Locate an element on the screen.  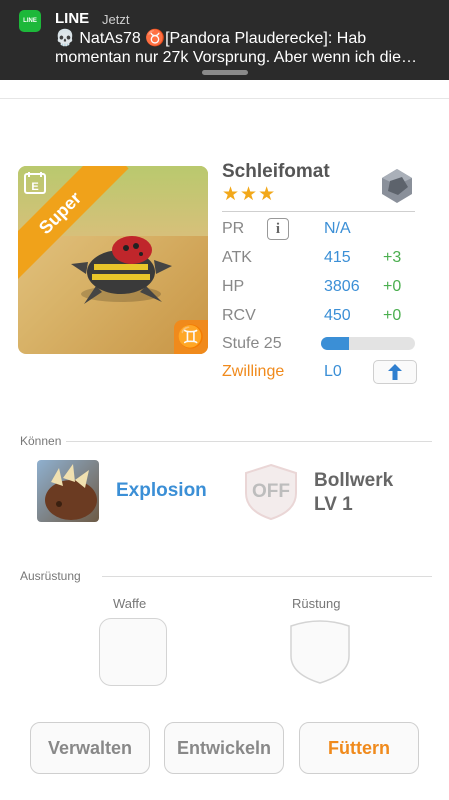
monster-artwork is located at coordinates (121, 270).